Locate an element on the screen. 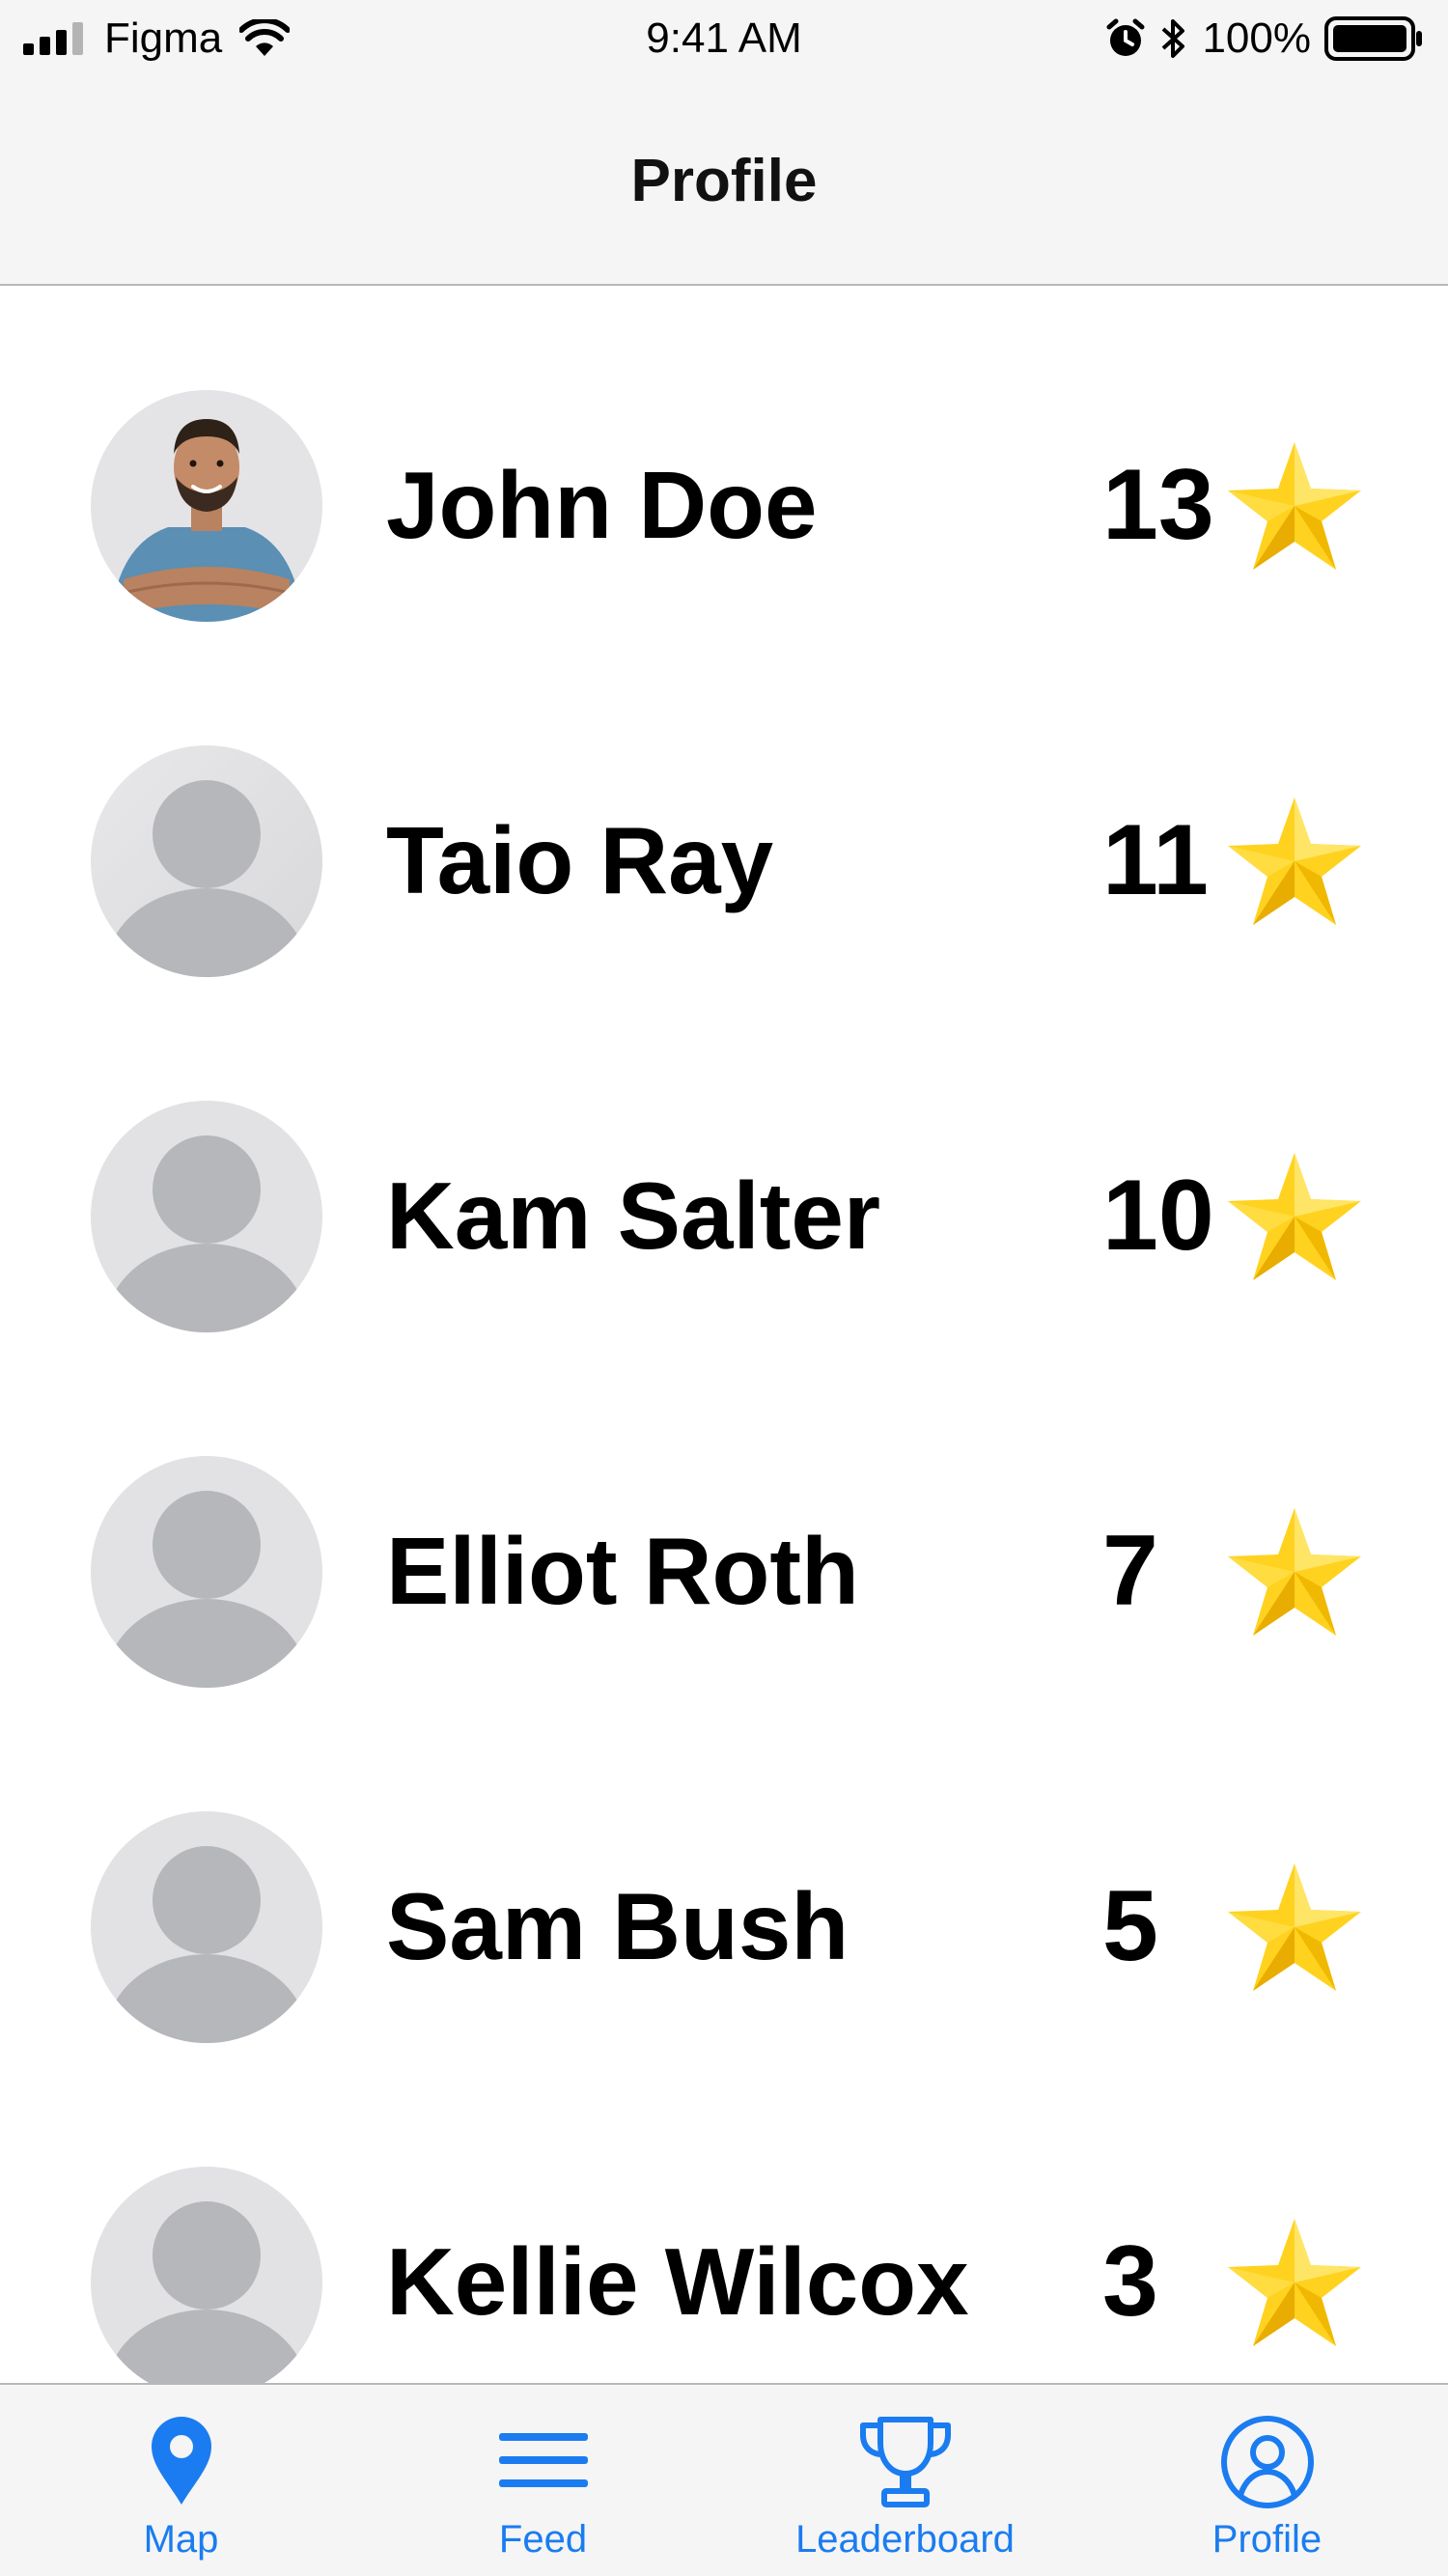 Image resolution: width=1448 pixels, height=2576 pixels. status-time: 9:41 AM is located at coordinates (724, 38).